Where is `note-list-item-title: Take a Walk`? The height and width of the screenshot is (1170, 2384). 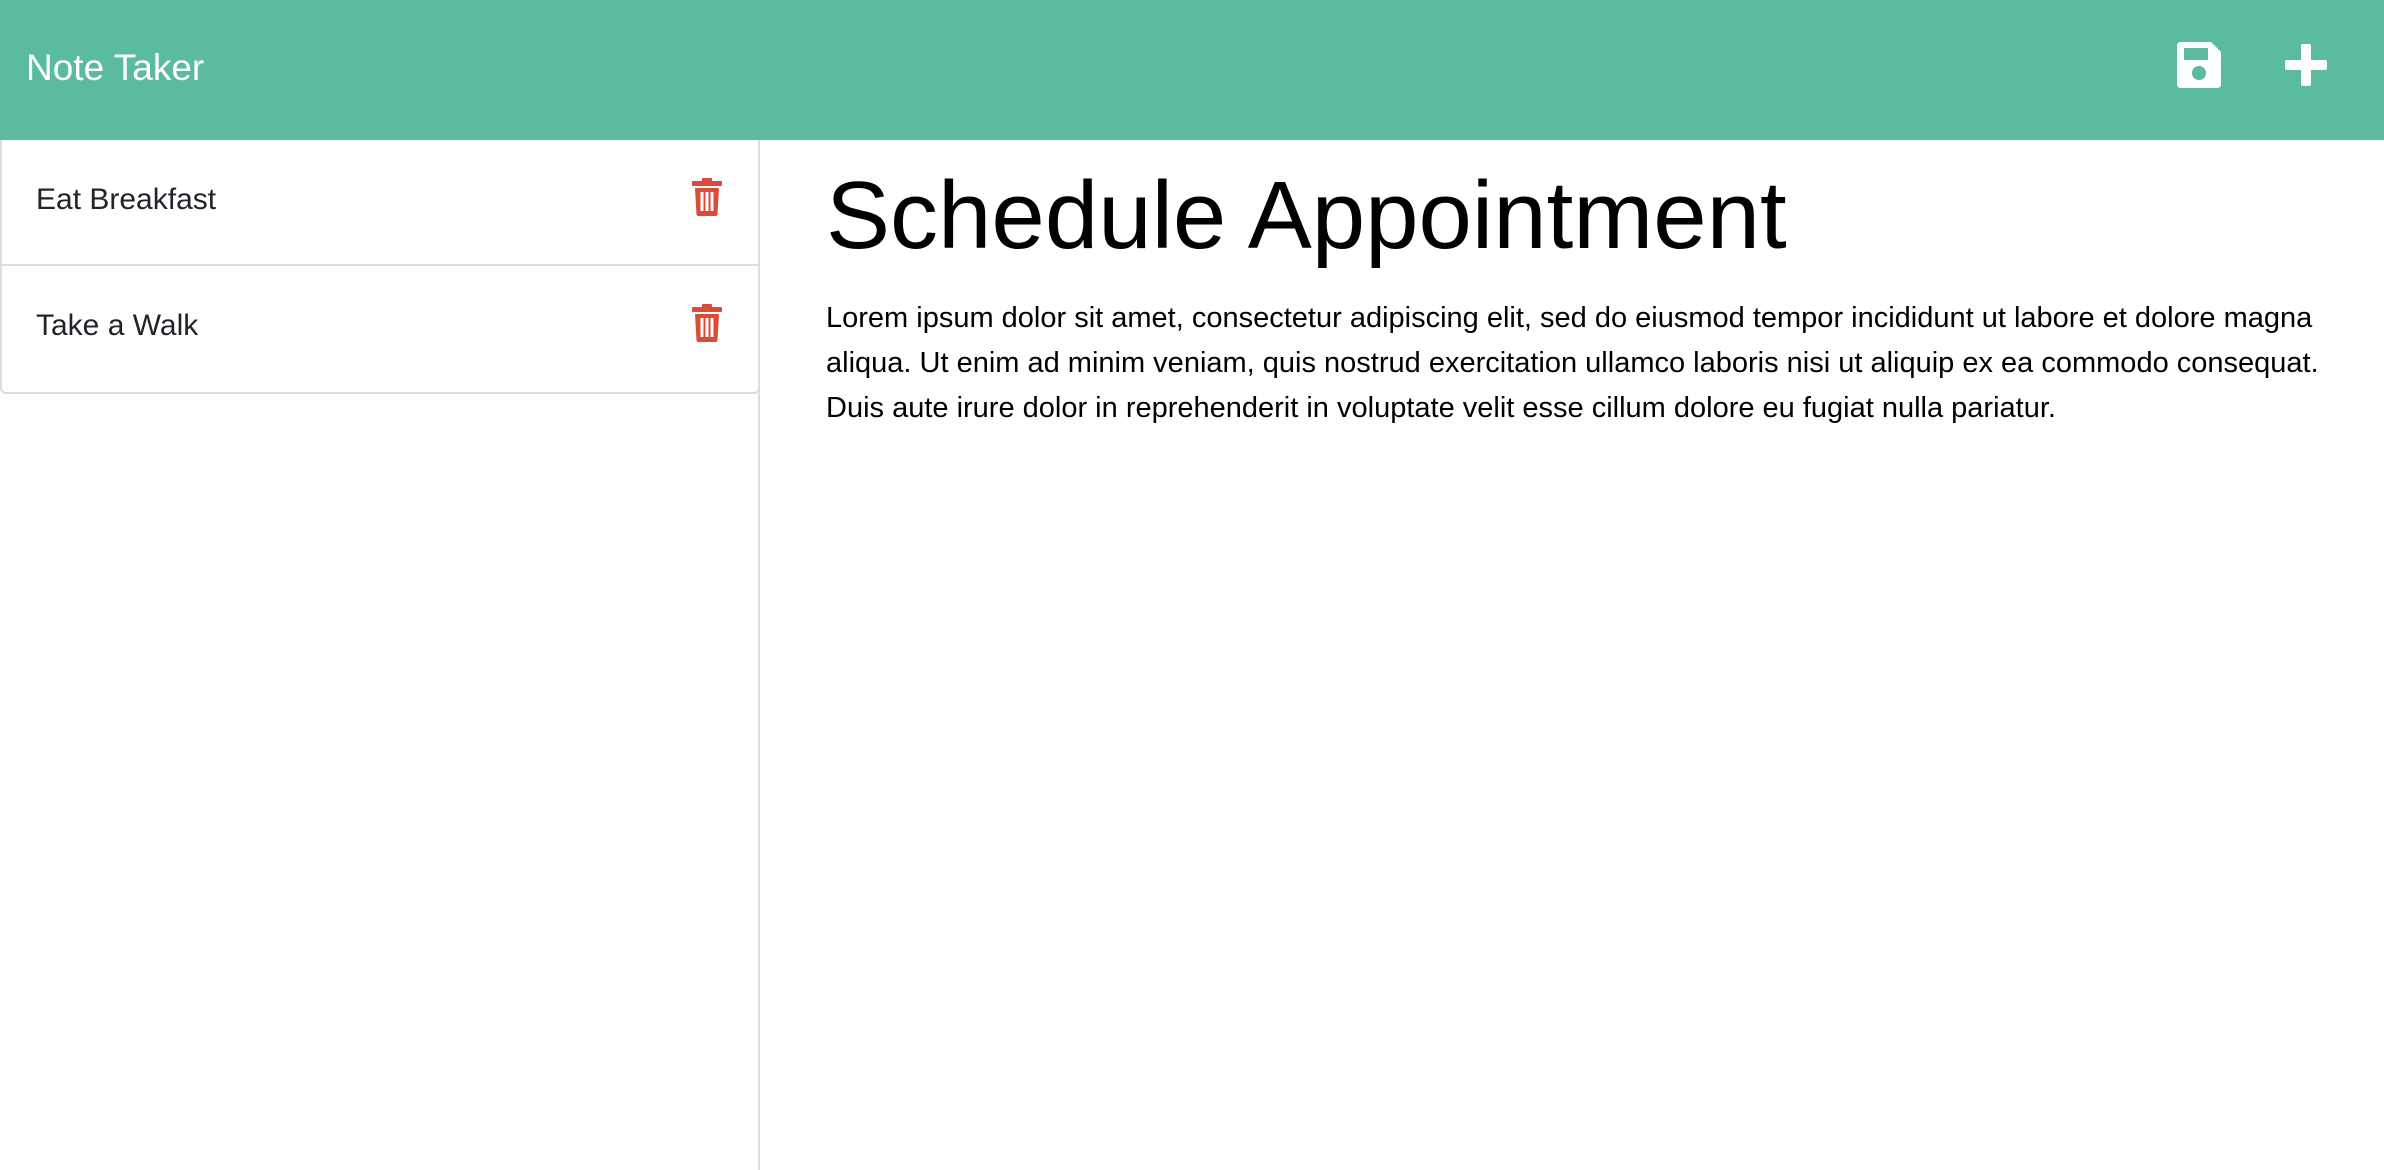 note-list-item-title: Take a Walk is located at coordinates (117, 326).